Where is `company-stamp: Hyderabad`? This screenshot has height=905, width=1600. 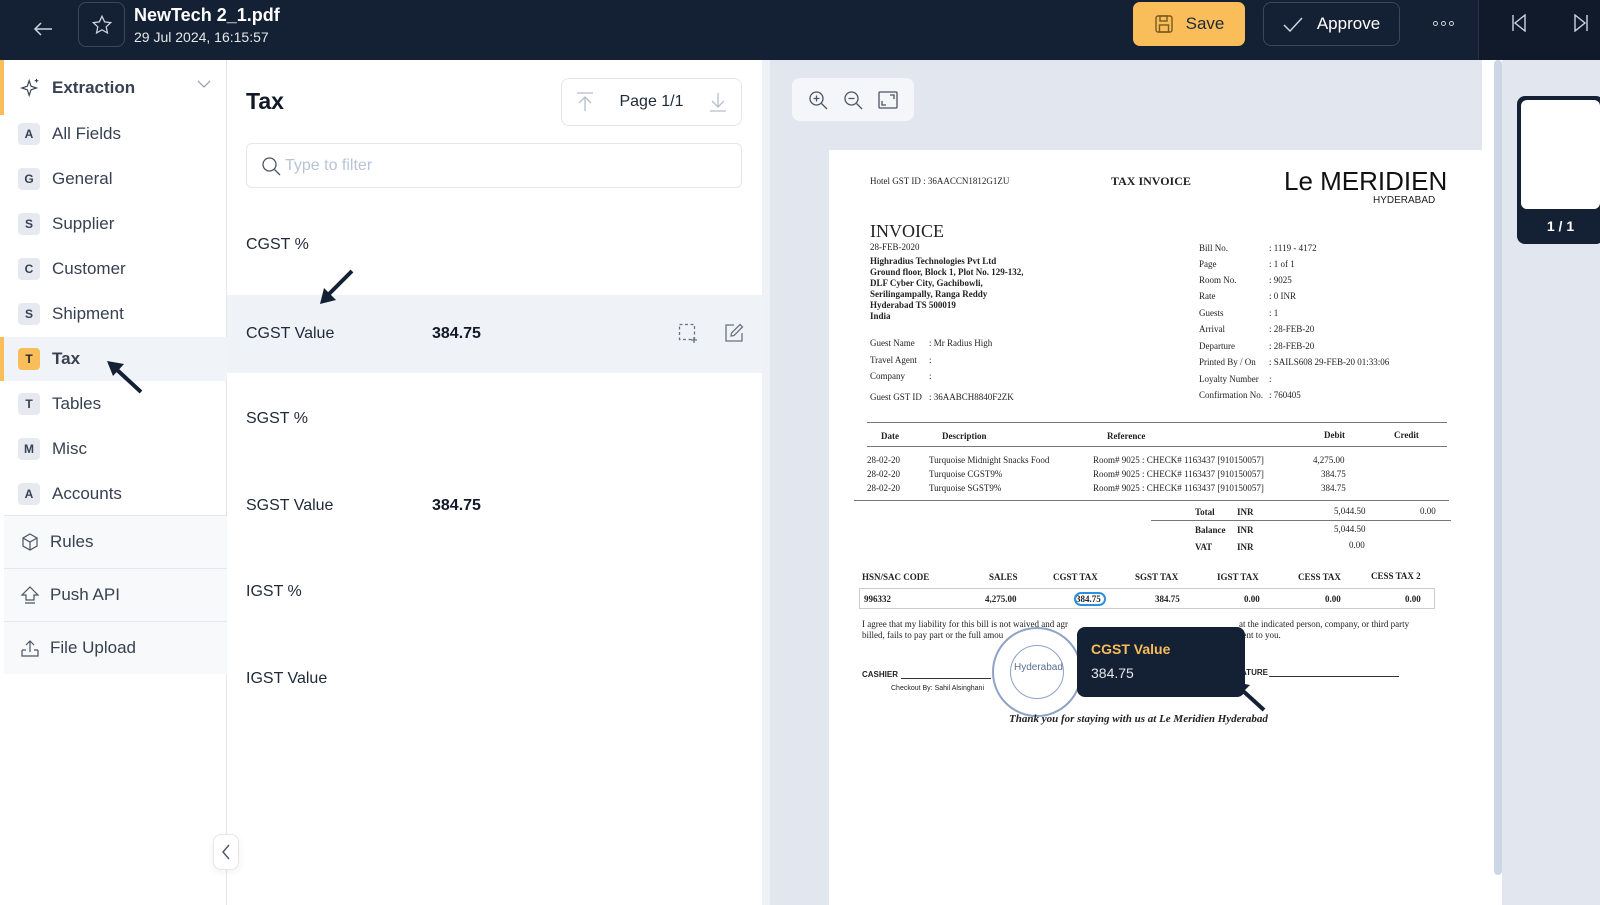 company-stamp: Hyderabad is located at coordinates (1037, 672).